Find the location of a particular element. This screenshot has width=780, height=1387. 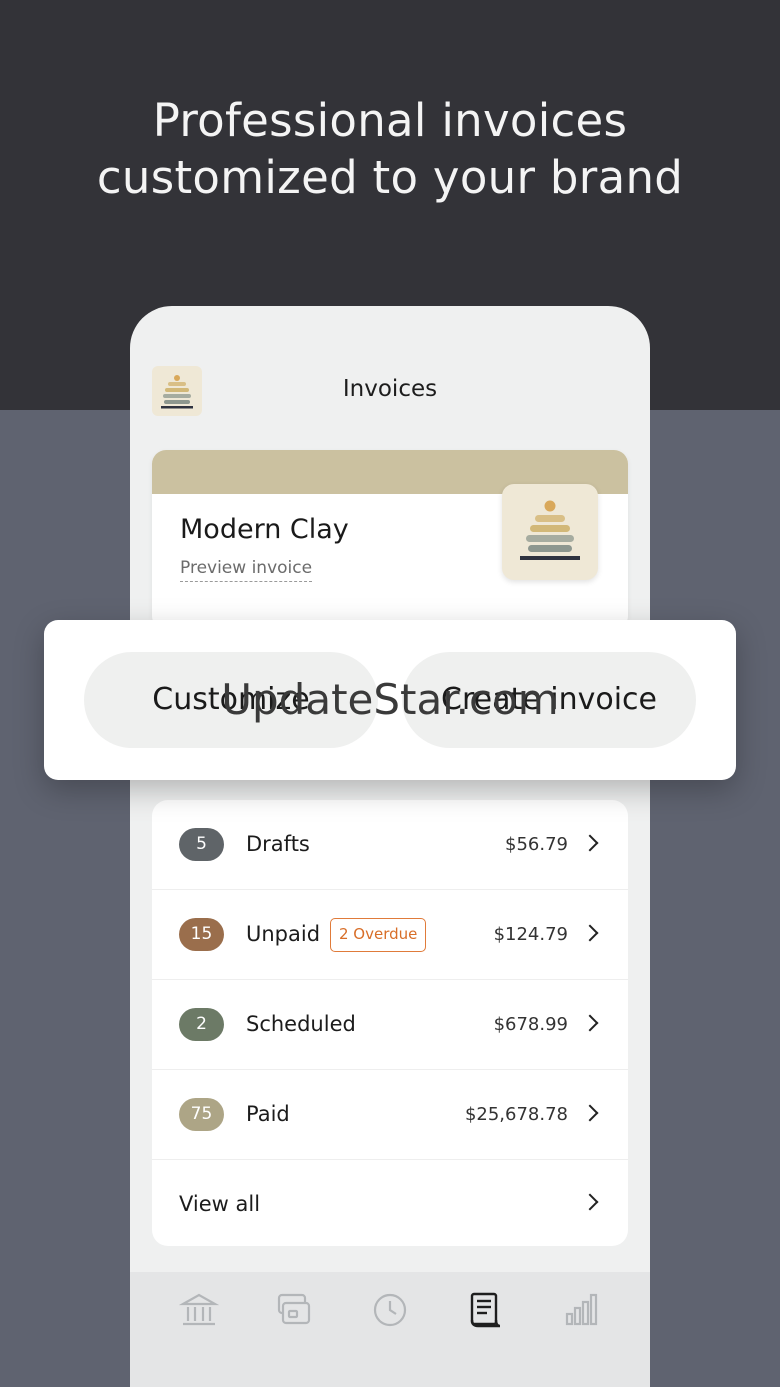

headline-line-2: customized to your brand is located at coordinates (390, 177).